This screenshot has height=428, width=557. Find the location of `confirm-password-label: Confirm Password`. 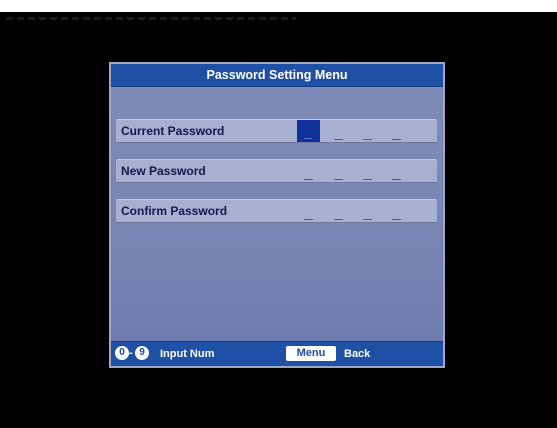

confirm-password-label: Confirm Password is located at coordinates (174, 211).